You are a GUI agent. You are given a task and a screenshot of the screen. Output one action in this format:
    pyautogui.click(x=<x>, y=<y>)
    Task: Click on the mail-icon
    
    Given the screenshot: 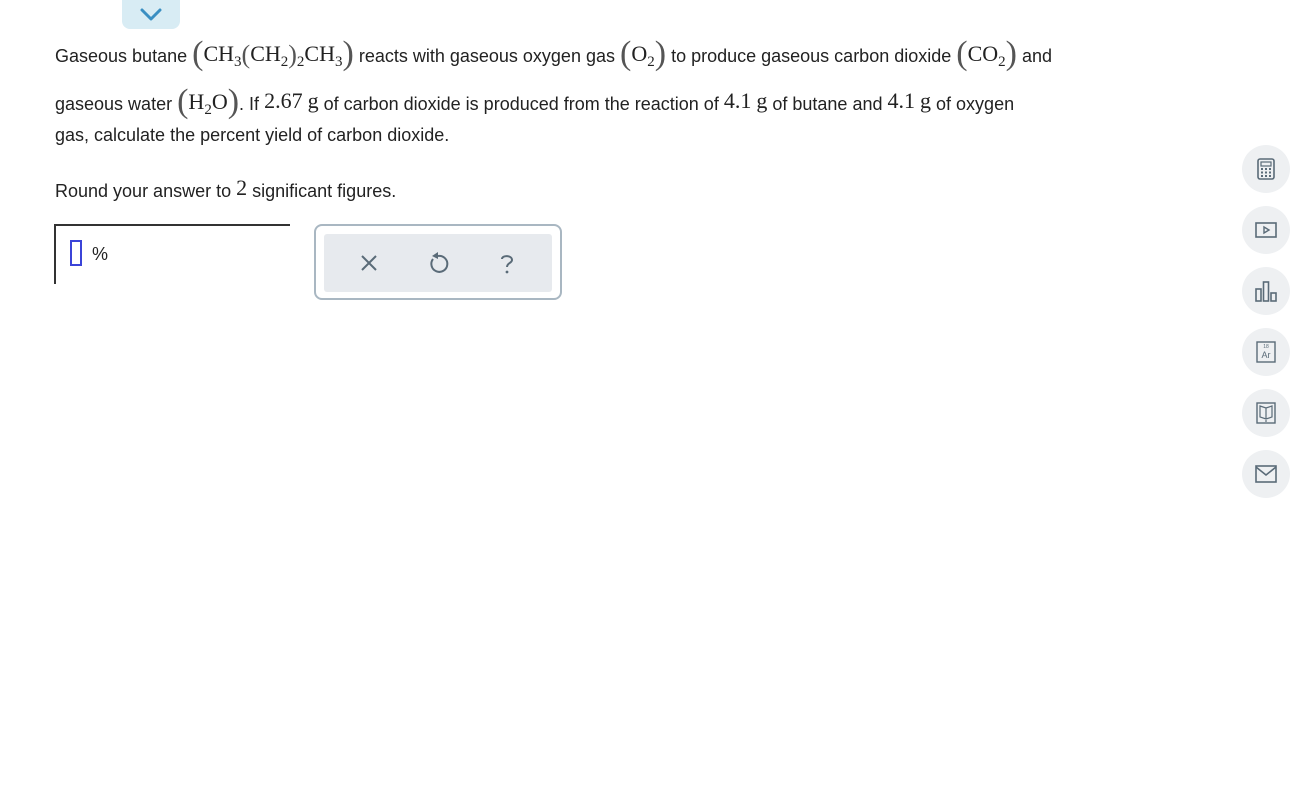 What is the action you would take?
    pyautogui.click(x=1266, y=474)
    